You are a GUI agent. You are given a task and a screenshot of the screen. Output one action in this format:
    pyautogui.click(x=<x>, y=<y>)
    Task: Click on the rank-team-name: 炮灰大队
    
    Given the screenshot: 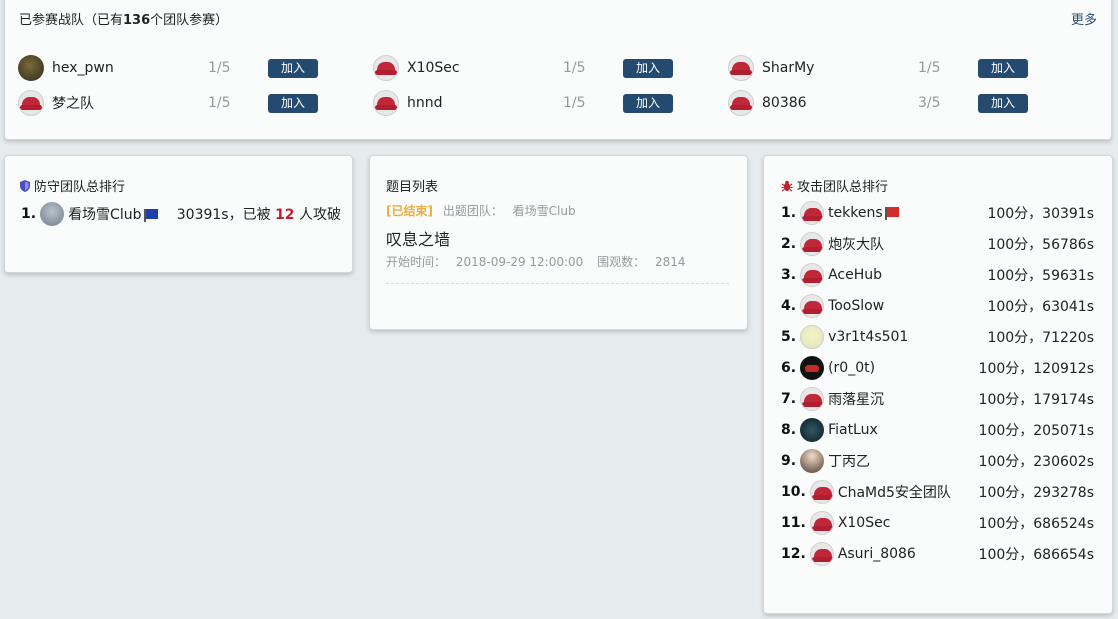 What is the action you would take?
    pyautogui.click(x=856, y=245)
    